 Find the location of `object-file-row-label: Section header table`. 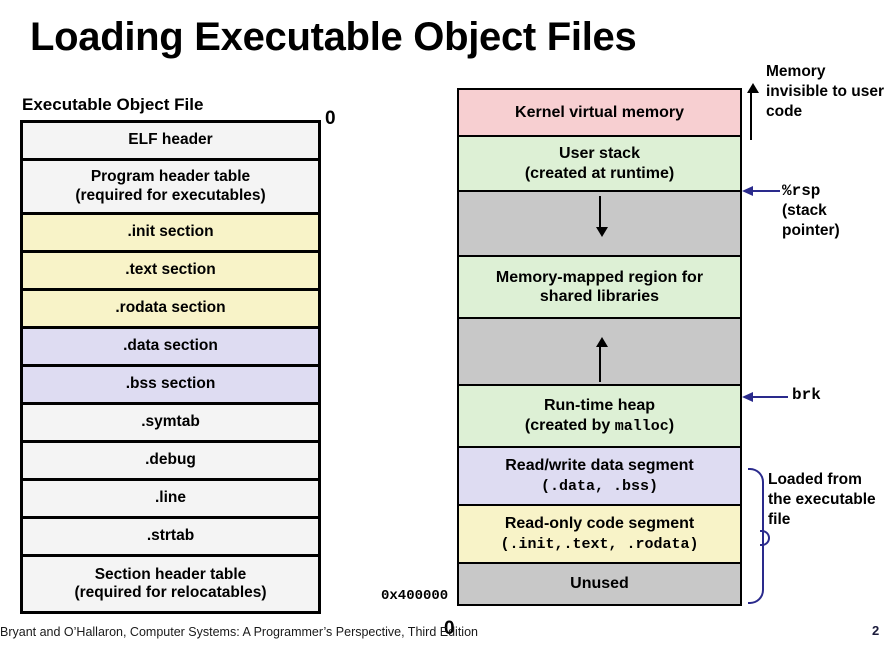

object-file-row-label: Section header table is located at coordinates (170, 574).